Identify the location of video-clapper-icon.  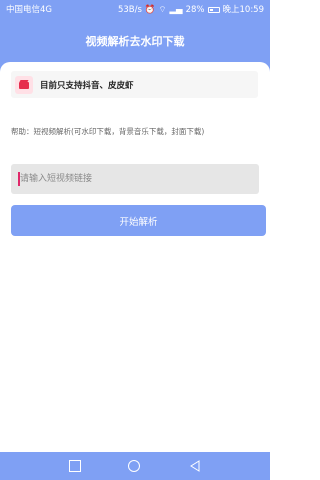
(24, 84).